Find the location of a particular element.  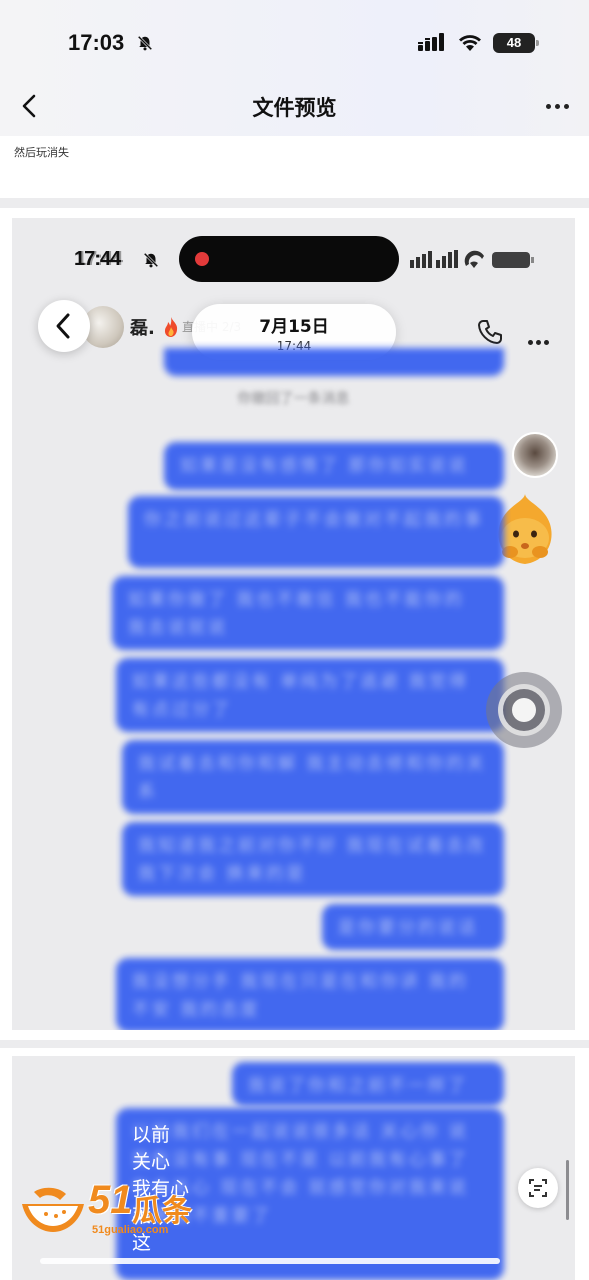

nav-bar: 文件预览 is located at coordinates (294, 108).